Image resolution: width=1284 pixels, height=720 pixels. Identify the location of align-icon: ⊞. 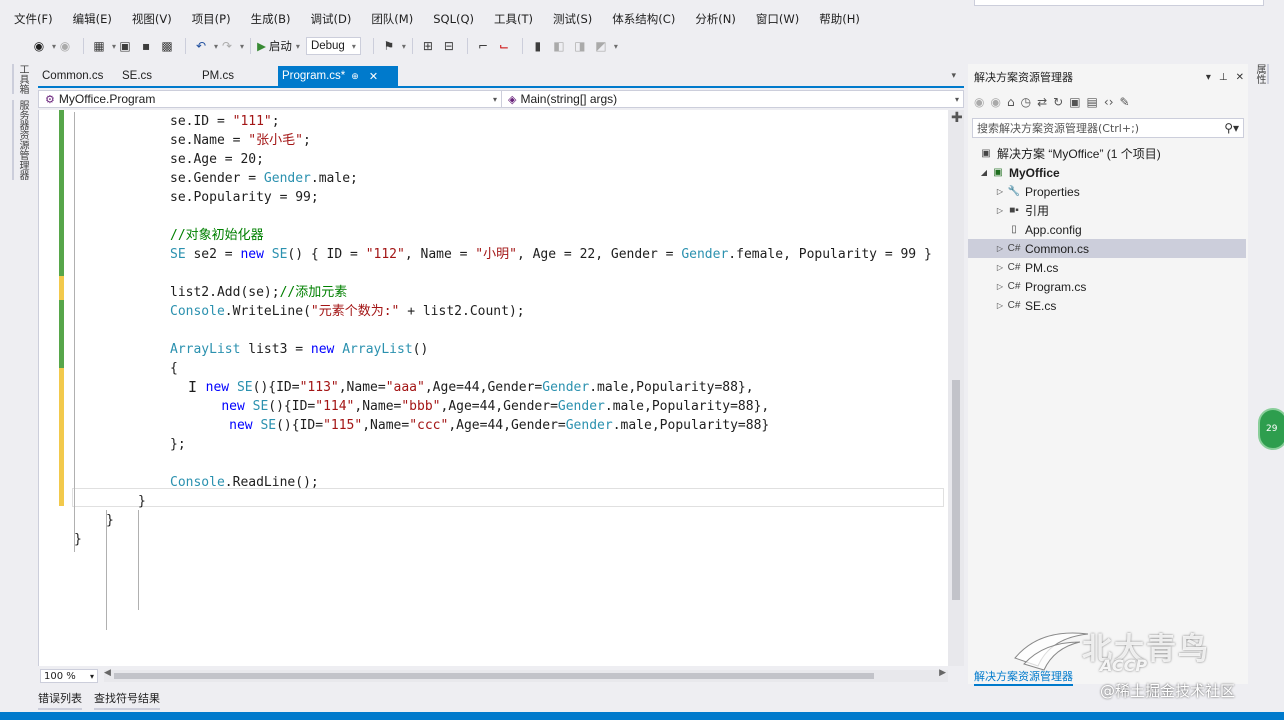
(428, 46).